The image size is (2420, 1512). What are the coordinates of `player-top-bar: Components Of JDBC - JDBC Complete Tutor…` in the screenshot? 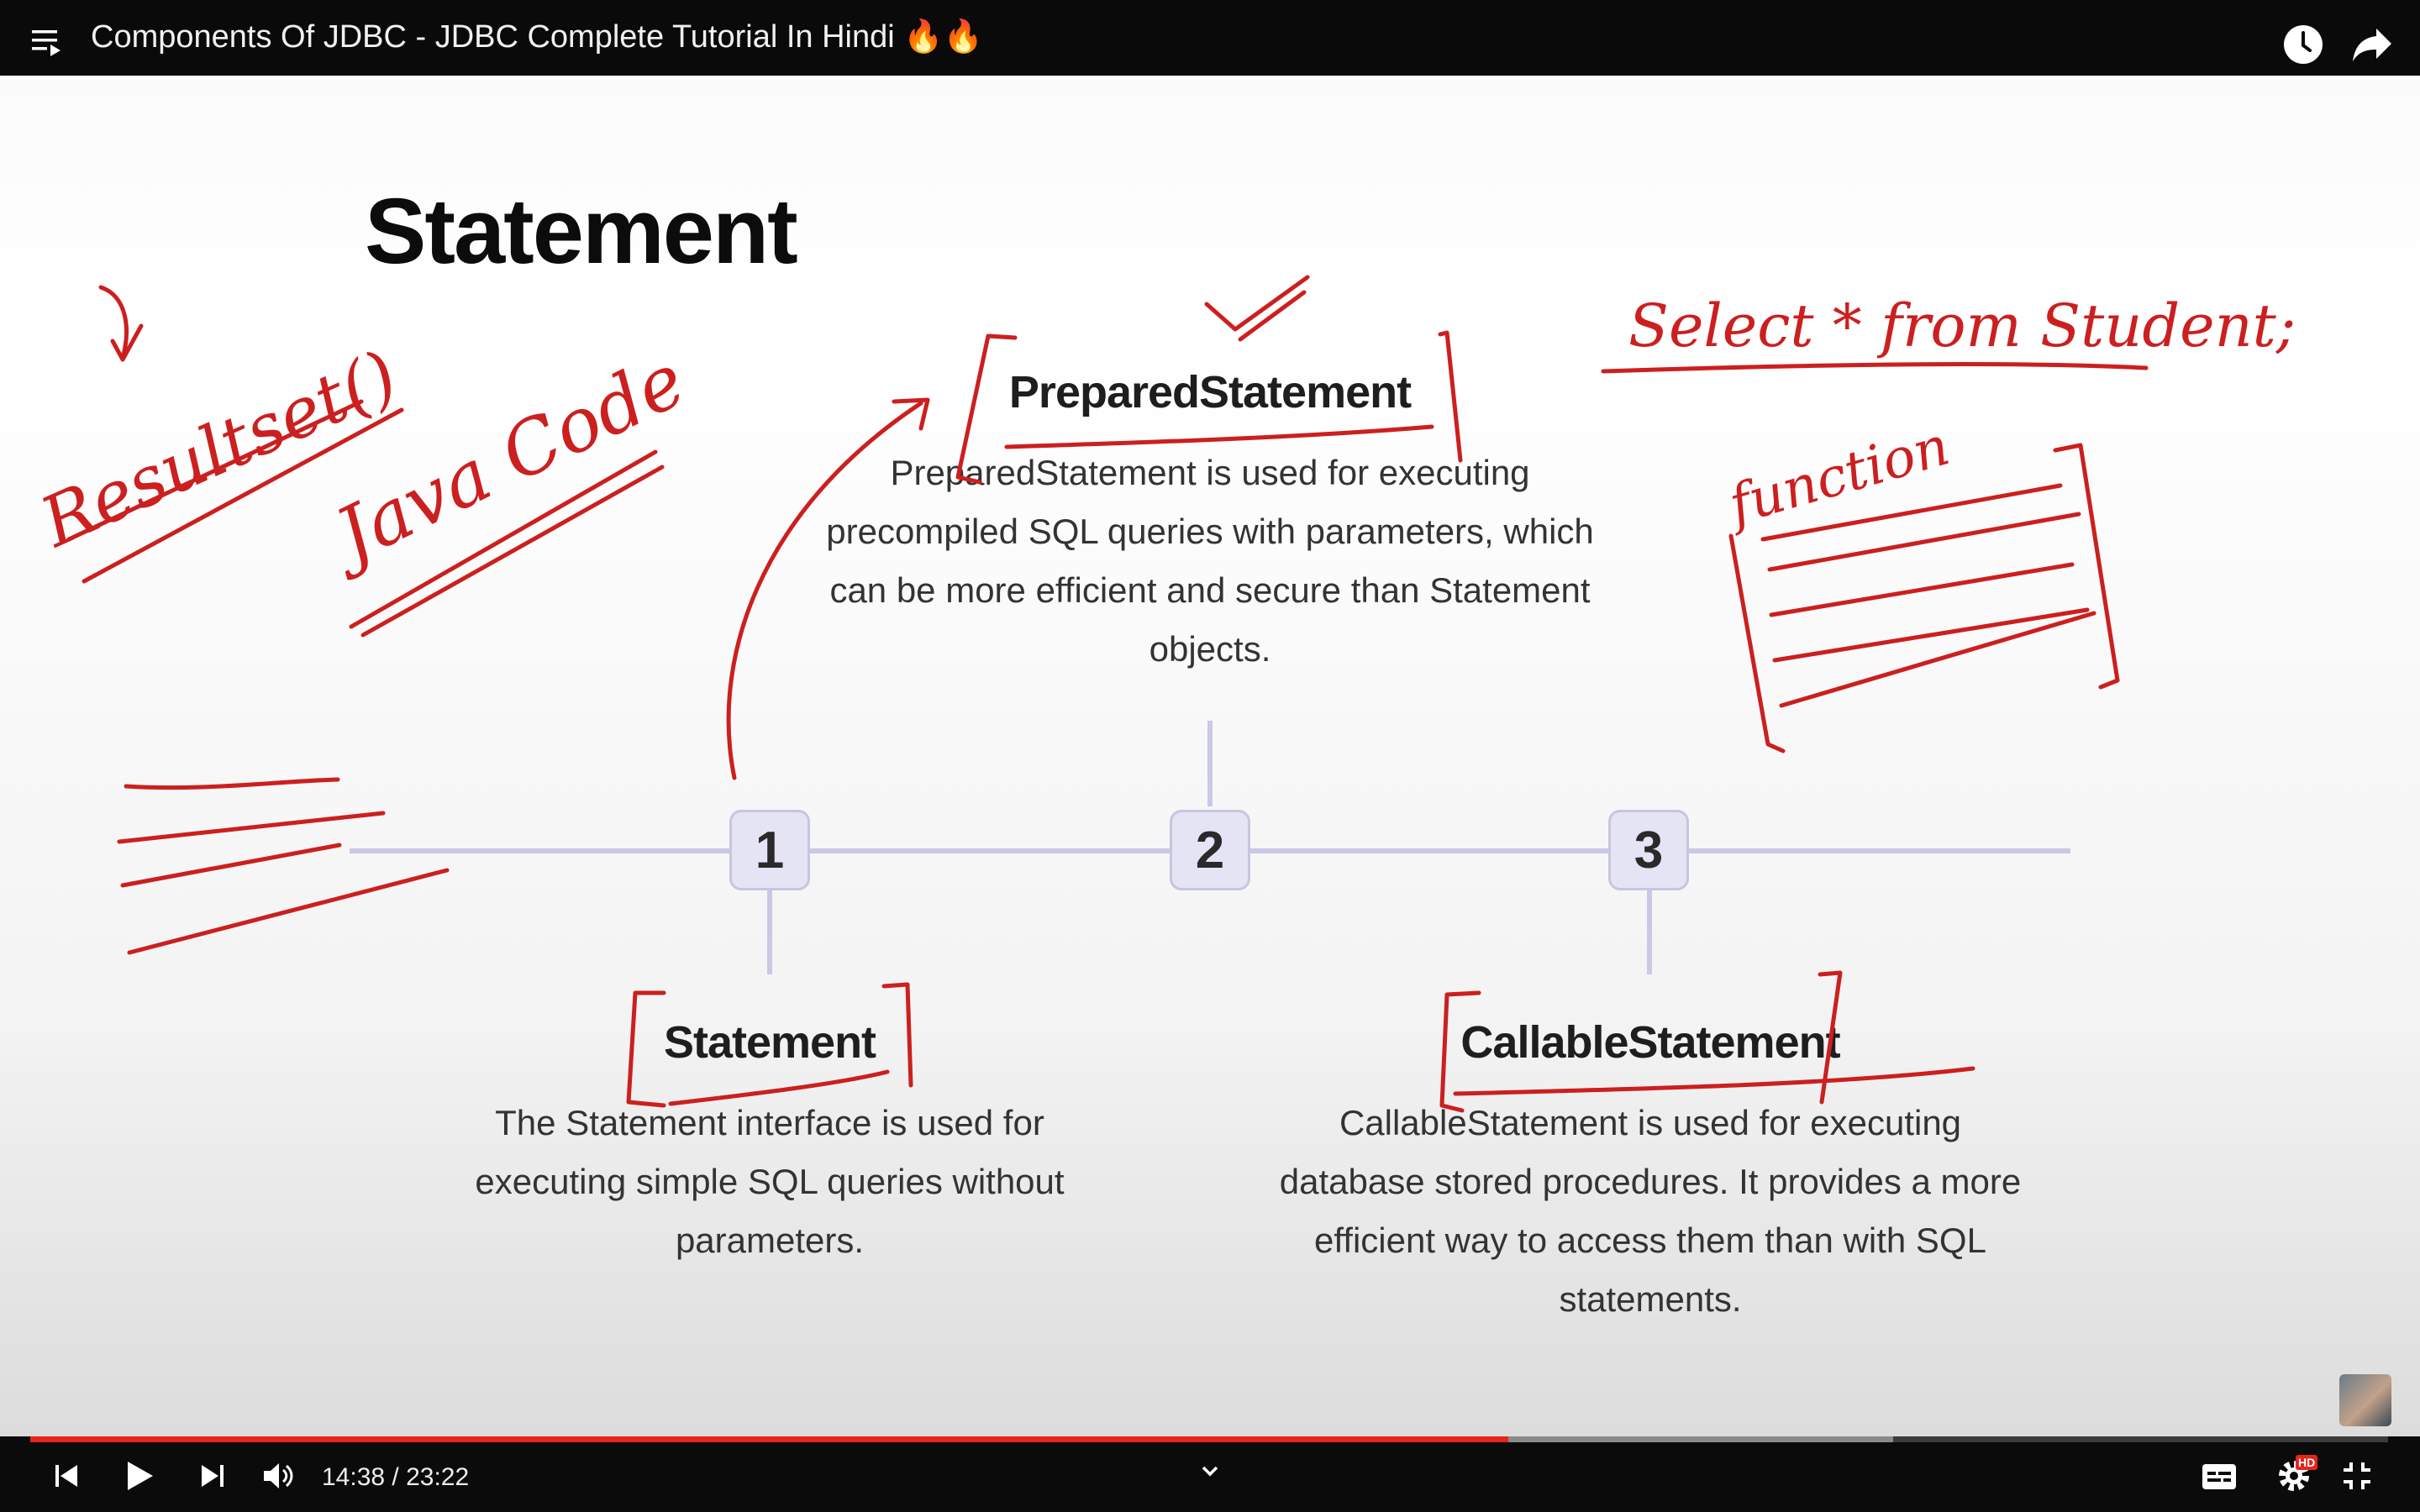 It's located at (1210, 38).